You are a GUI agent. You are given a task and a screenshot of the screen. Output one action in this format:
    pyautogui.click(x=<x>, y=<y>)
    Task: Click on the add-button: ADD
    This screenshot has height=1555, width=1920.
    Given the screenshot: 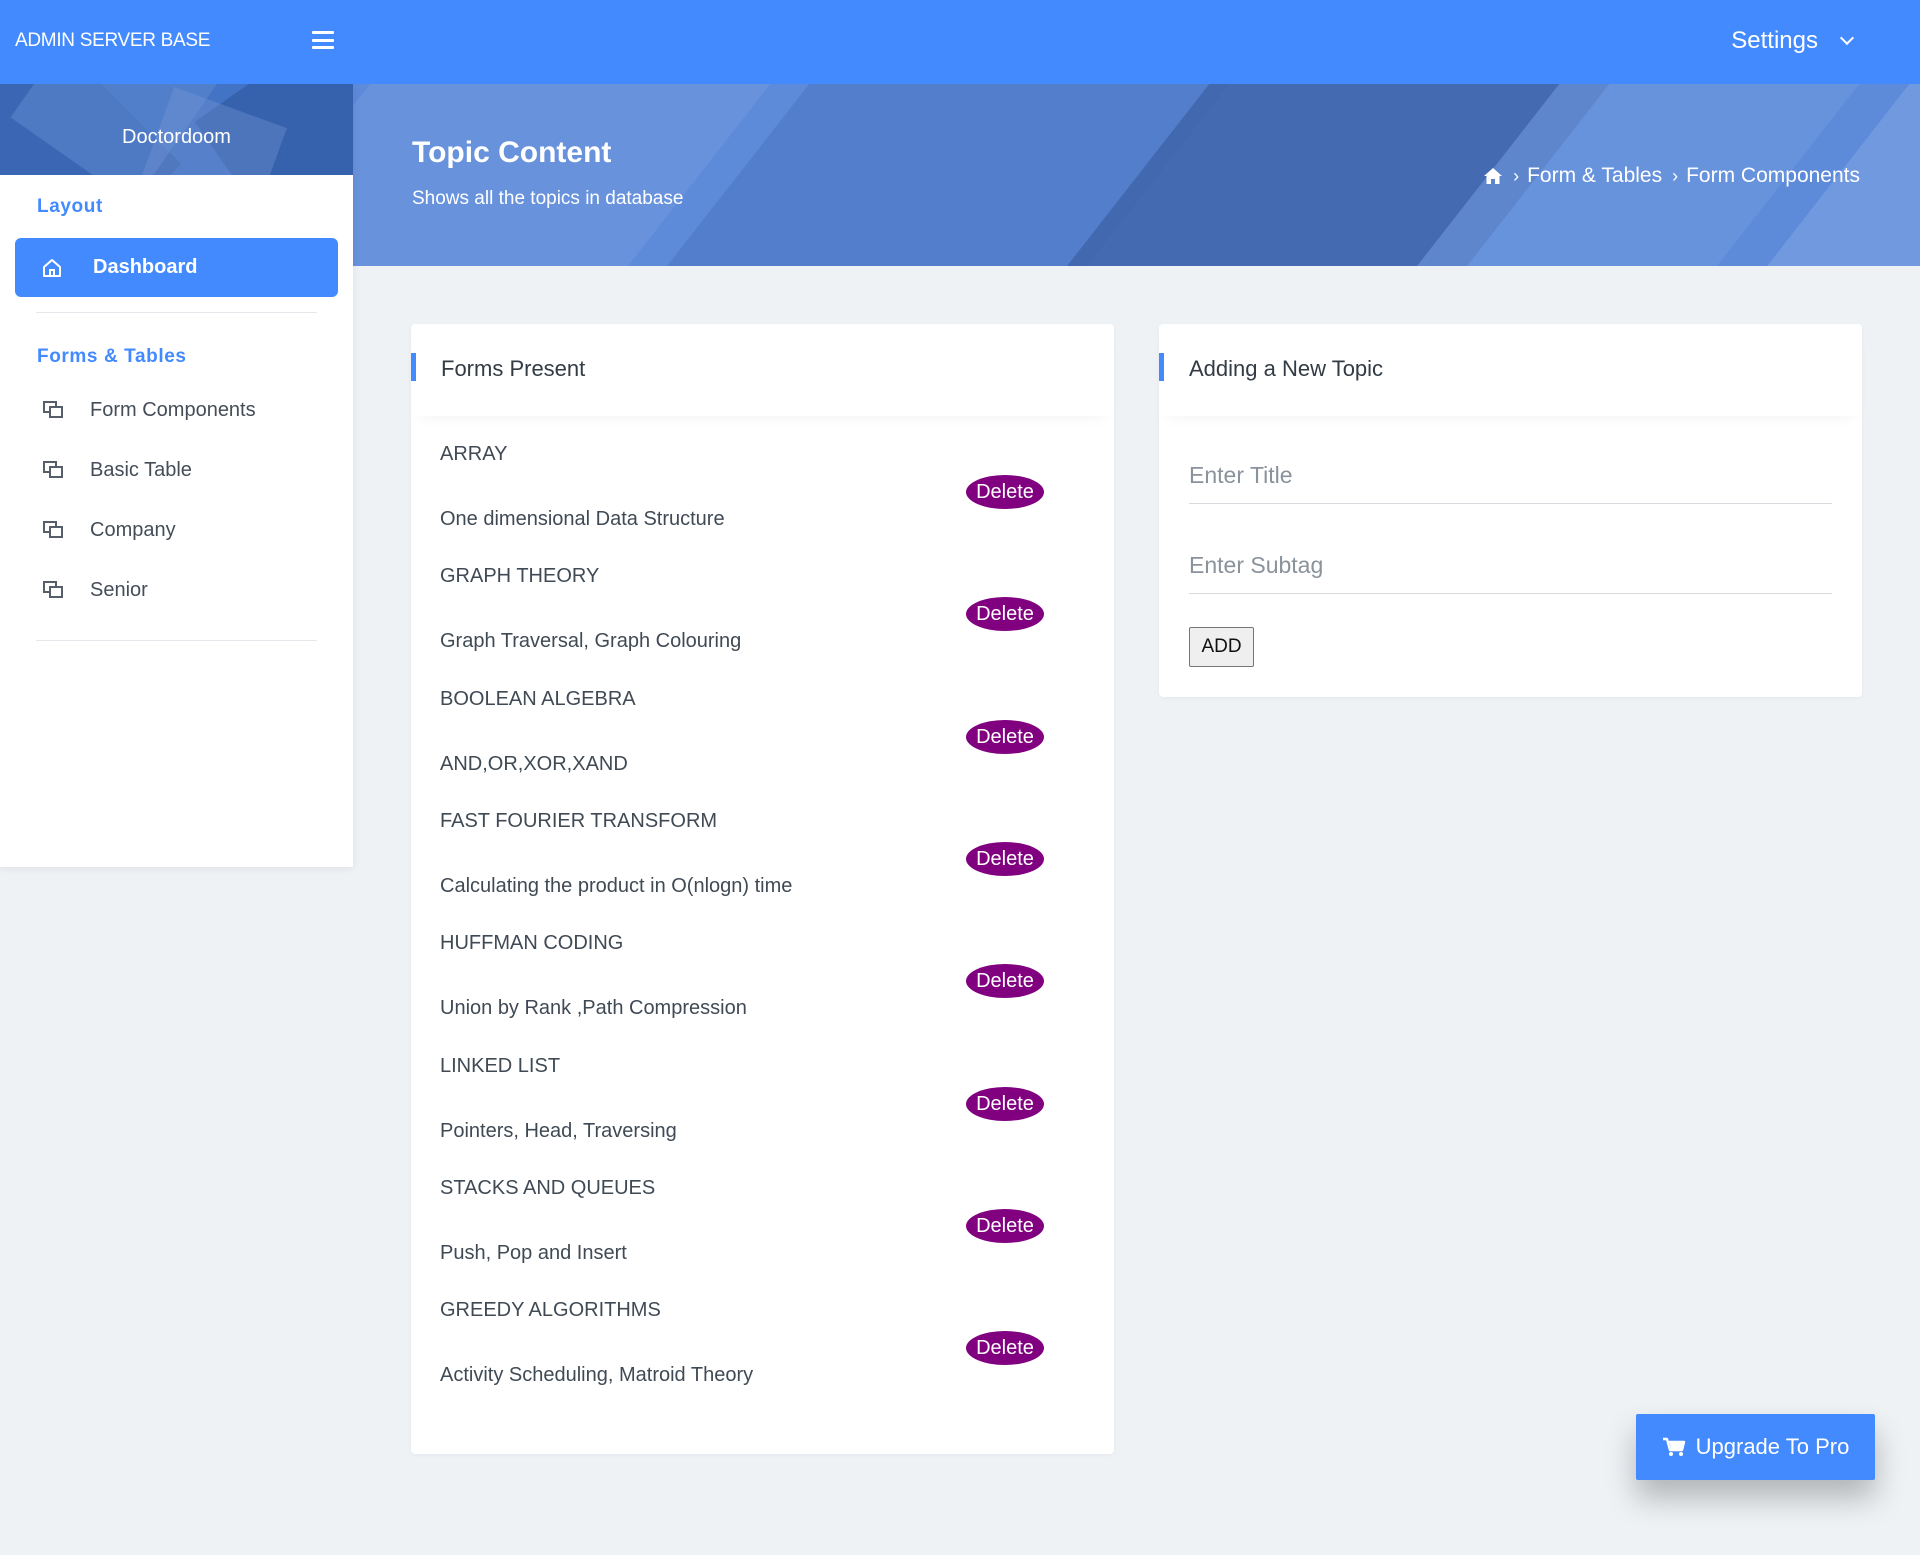 What is the action you would take?
    pyautogui.click(x=1221, y=647)
    